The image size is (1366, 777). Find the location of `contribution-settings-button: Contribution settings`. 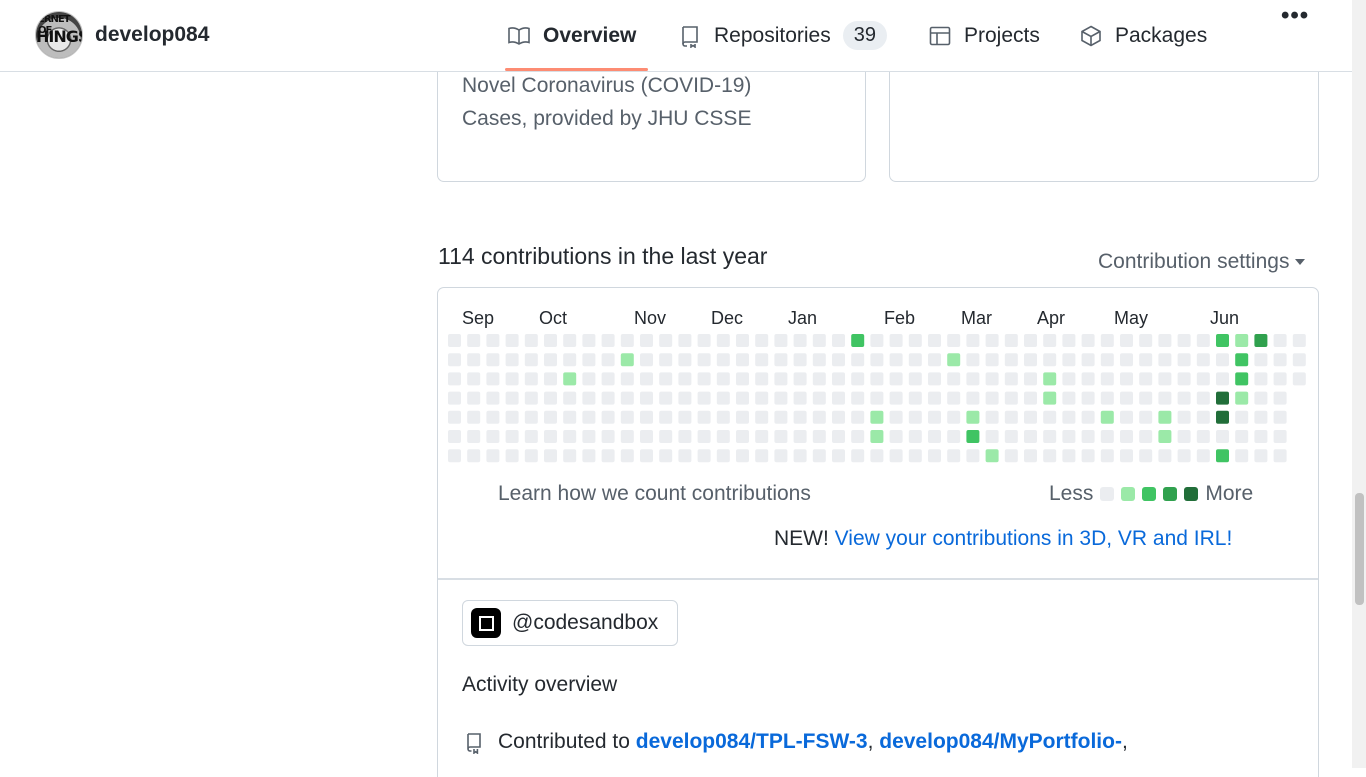

contribution-settings-button: Contribution settings is located at coordinates (1202, 262).